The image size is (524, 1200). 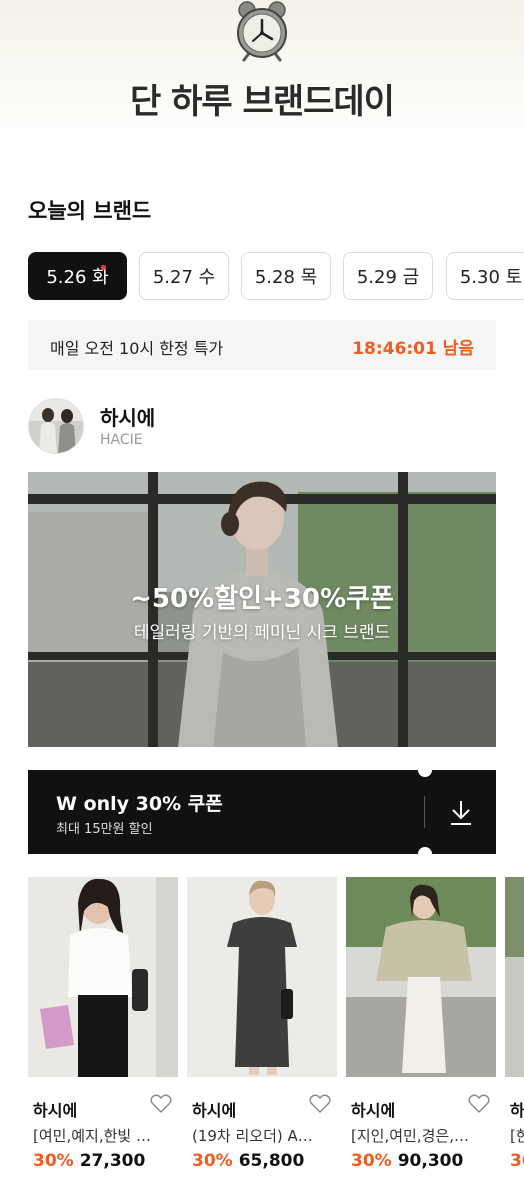 What do you see at coordinates (394, 349) in the screenshot?
I see `countdown-time: 18:46:01` at bounding box center [394, 349].